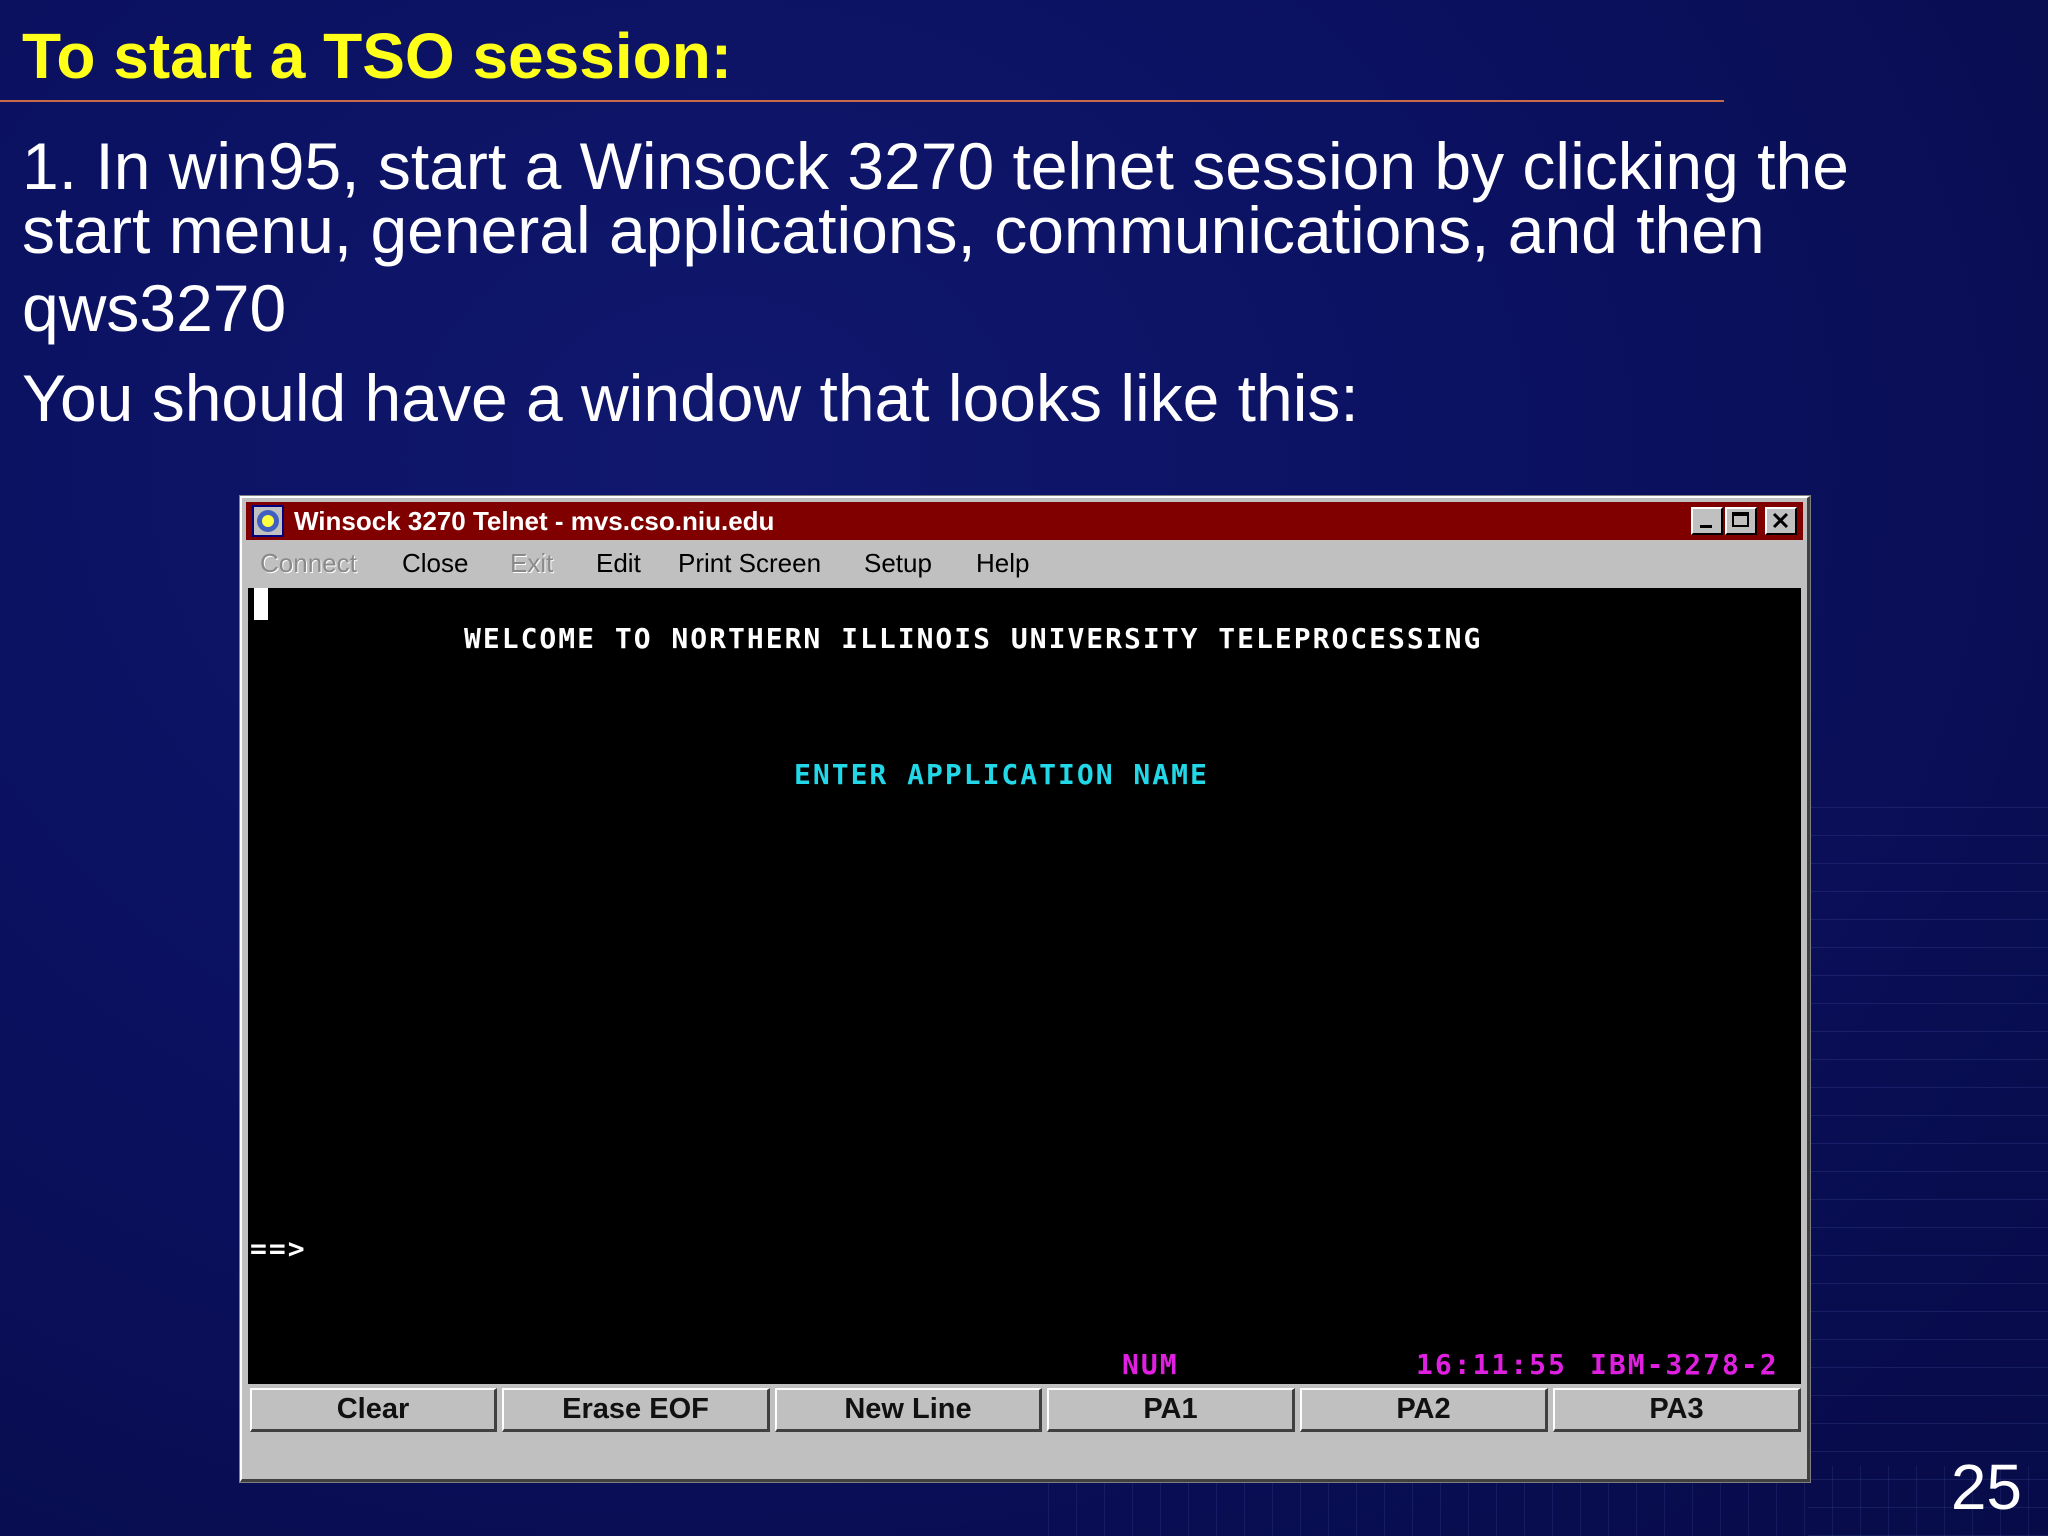 This screenshot has width=2048, height=1536. Describe the element at coordinates (1986, 1487) in the screenshot. I see `page-number: 25` at that location.